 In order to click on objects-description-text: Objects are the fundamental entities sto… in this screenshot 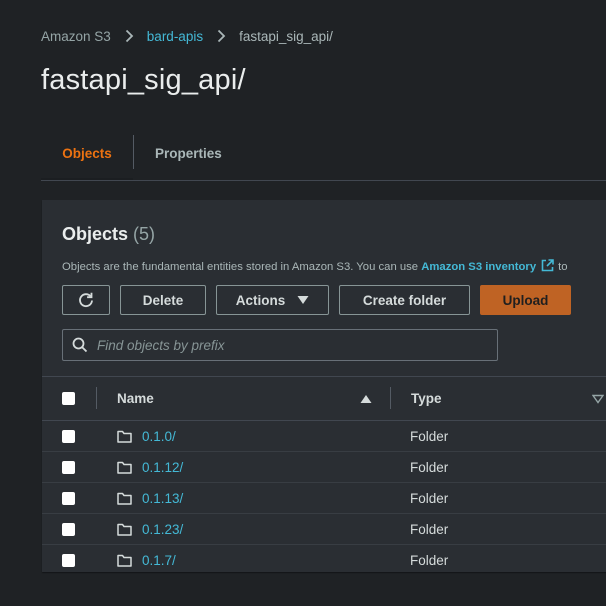, I will do `click(240, 267)`.